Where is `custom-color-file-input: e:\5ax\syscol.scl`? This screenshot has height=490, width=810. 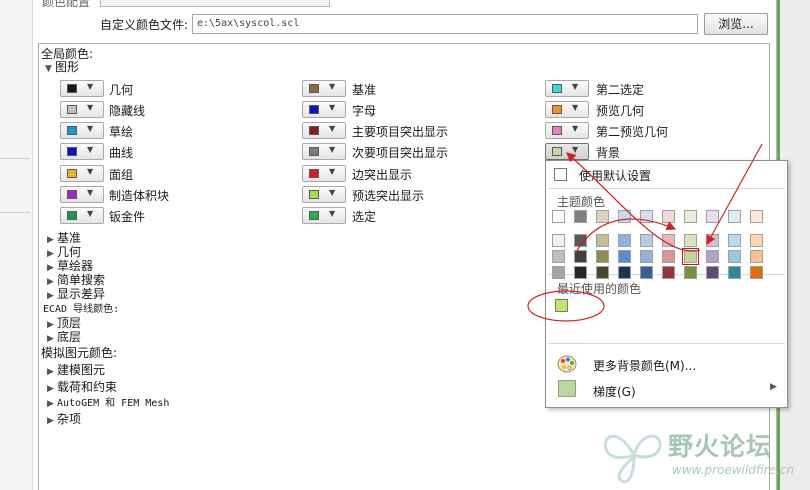 custom-color-file-input: e:\5ax\syscol.scl is located at coordinates (445, 24).